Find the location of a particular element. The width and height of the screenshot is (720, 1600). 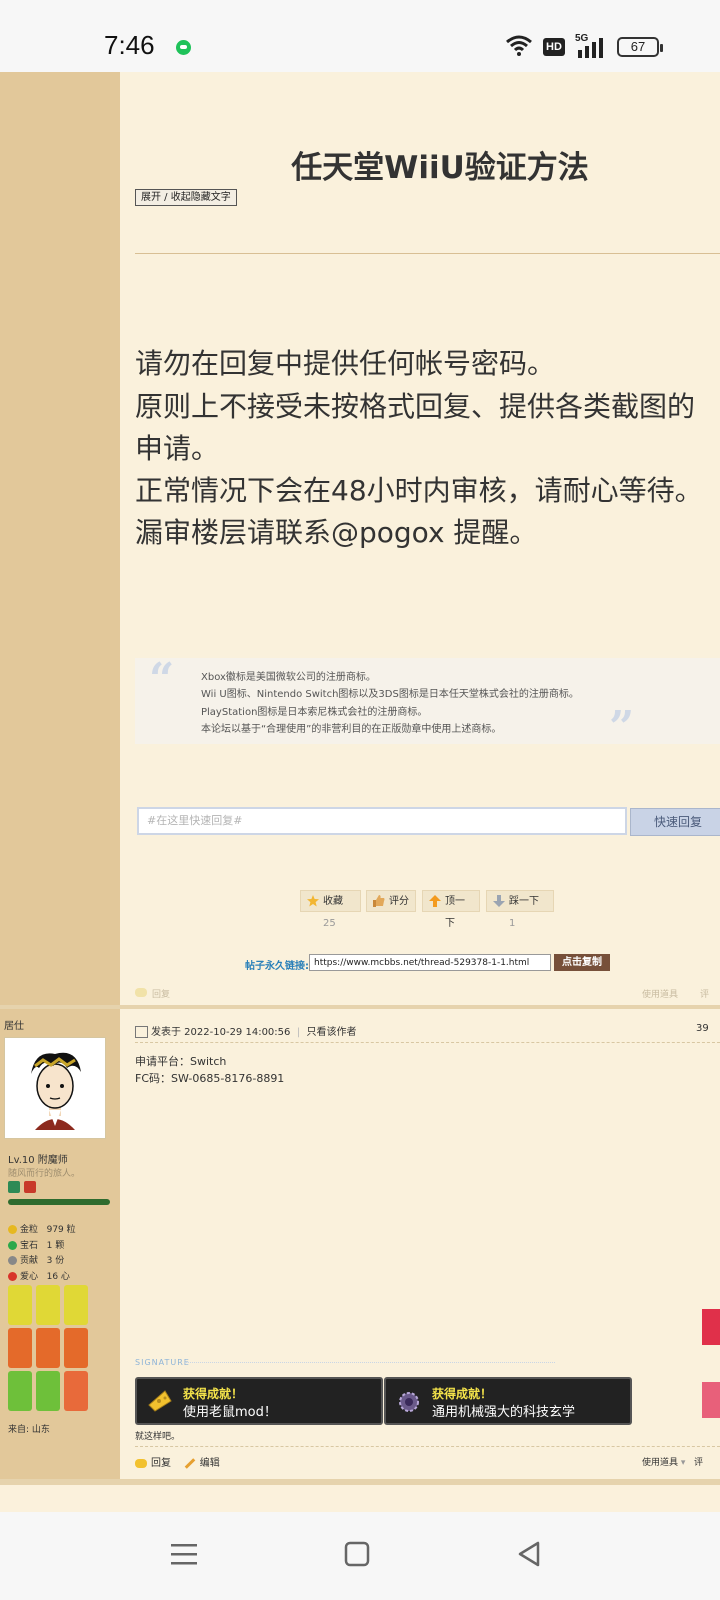

quote-line: Xbox徽标是美国微软公司的注册商标。 is located at coordinates (288, 677).